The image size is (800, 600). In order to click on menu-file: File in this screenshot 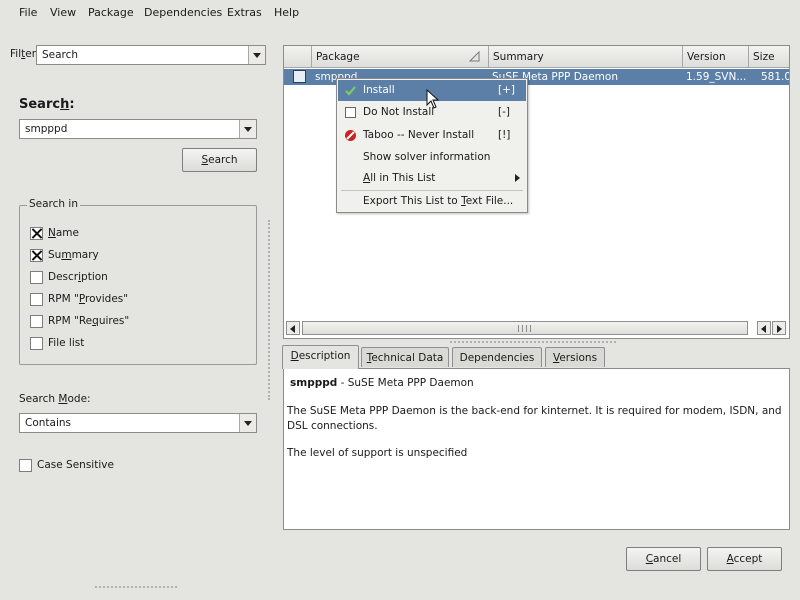, I will do `click(28, 12)`.